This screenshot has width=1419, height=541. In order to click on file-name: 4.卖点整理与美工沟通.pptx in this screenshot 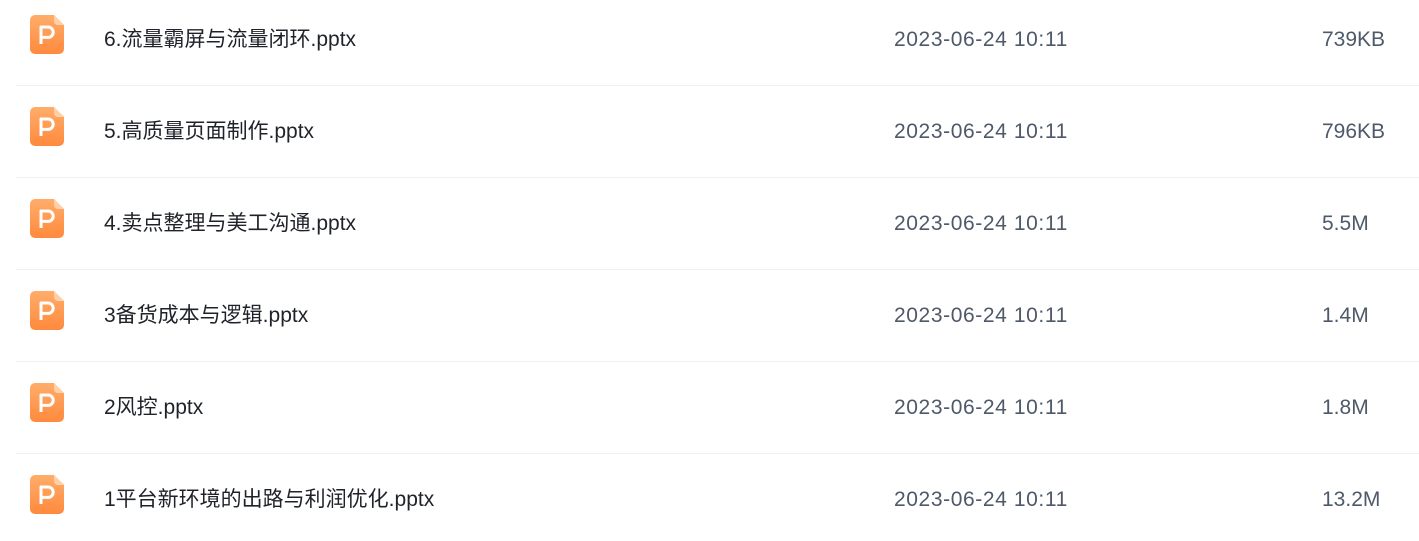, I will do `click(230, 224)`.